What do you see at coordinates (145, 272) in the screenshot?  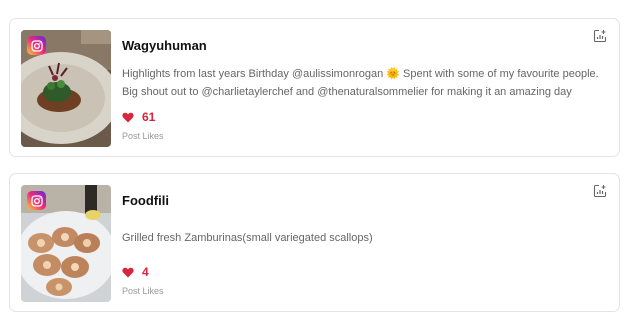 I see `likes-count: 4` at bounding box center [145, 272].